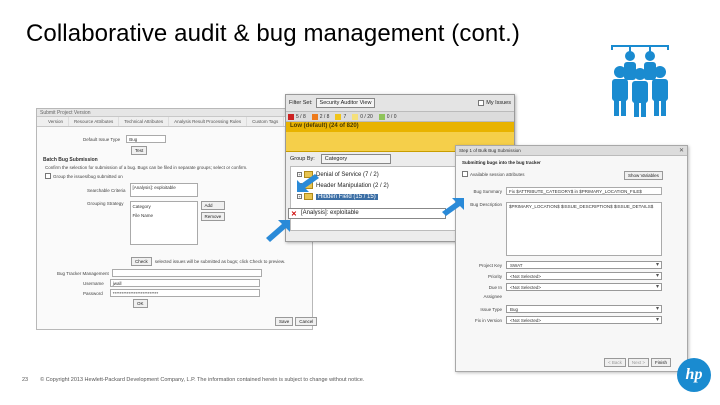 This screenshot has width=720, height=405. Describe the element at coordinates (93, 283) in the screenshot. I see `username-label: Username` at that location.